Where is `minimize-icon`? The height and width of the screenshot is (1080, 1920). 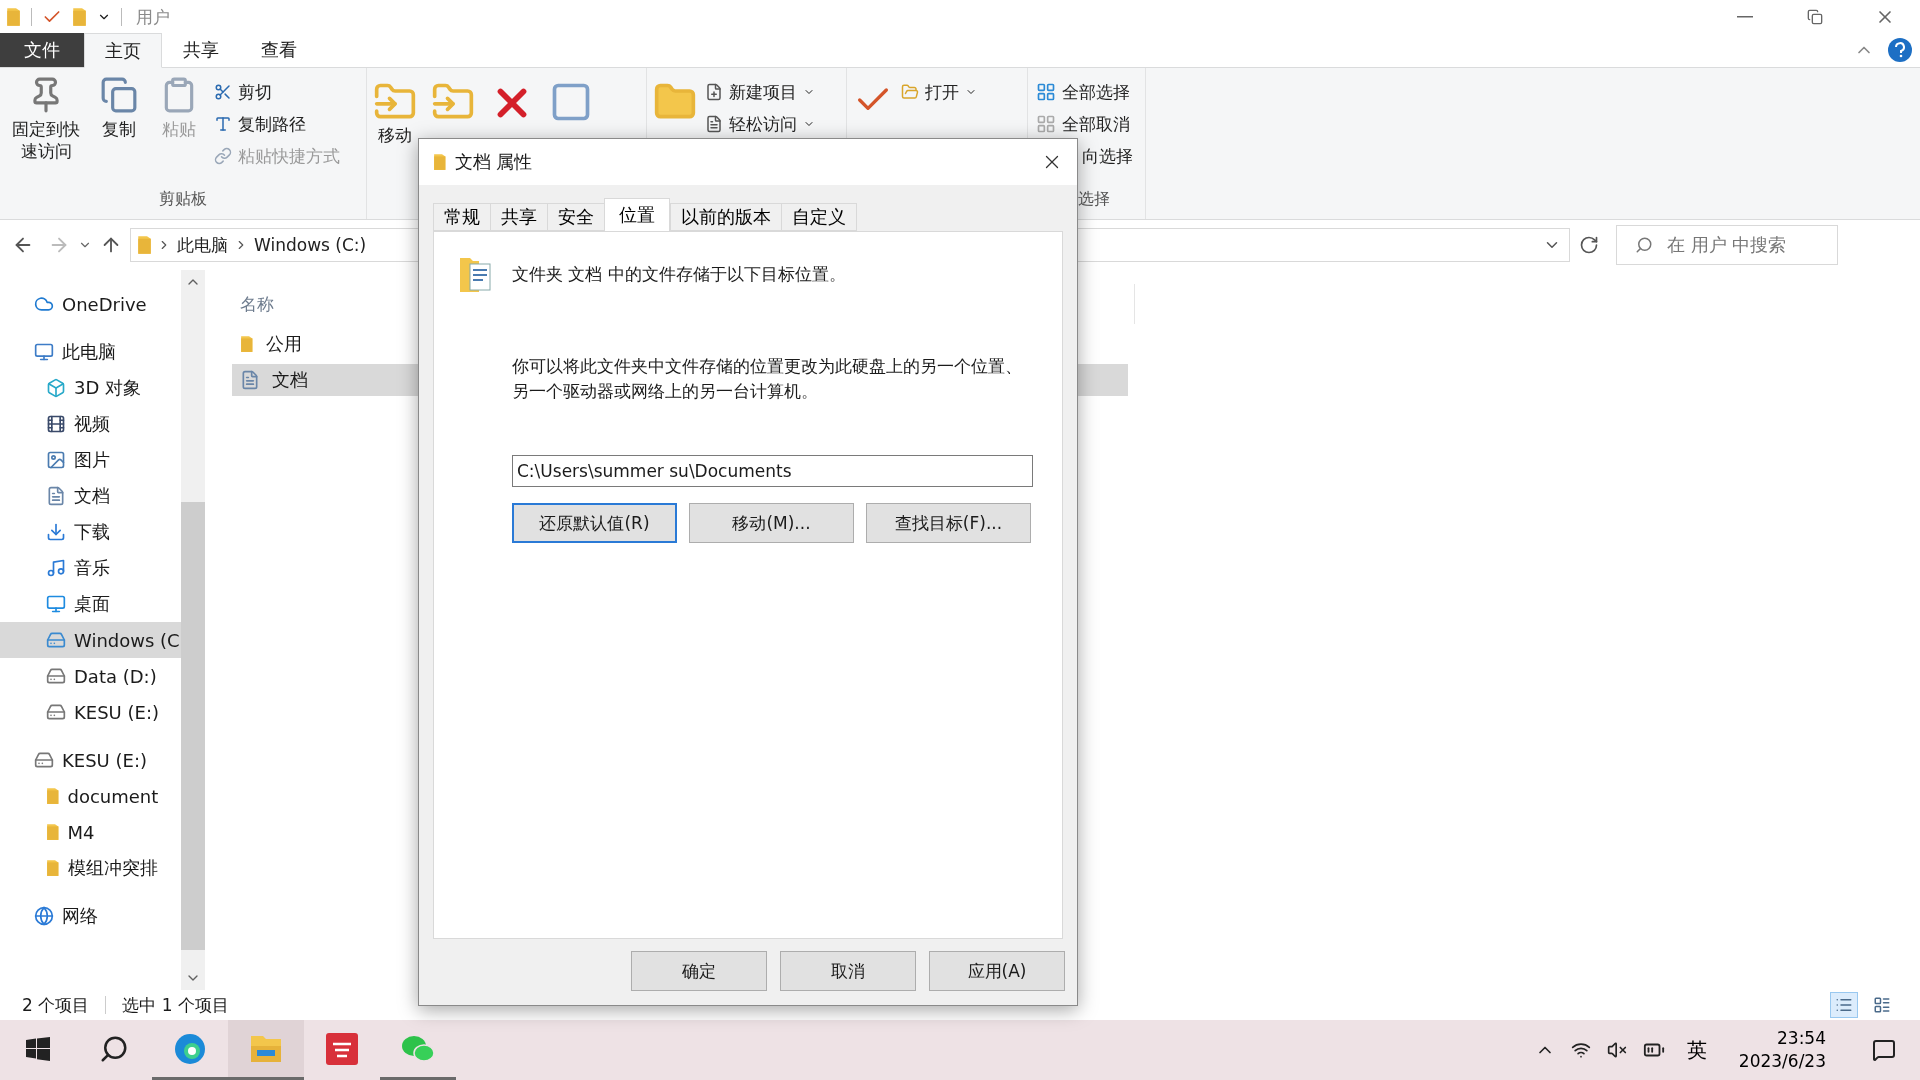
minimize-icon is located at coordinates (1745, 17).